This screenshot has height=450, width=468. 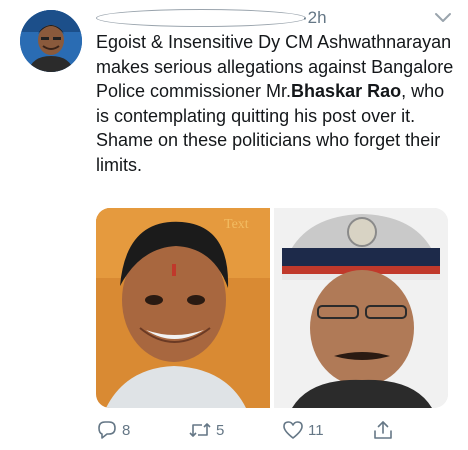 I want to click on retweet-button: 5, so click(x=206, y=430).